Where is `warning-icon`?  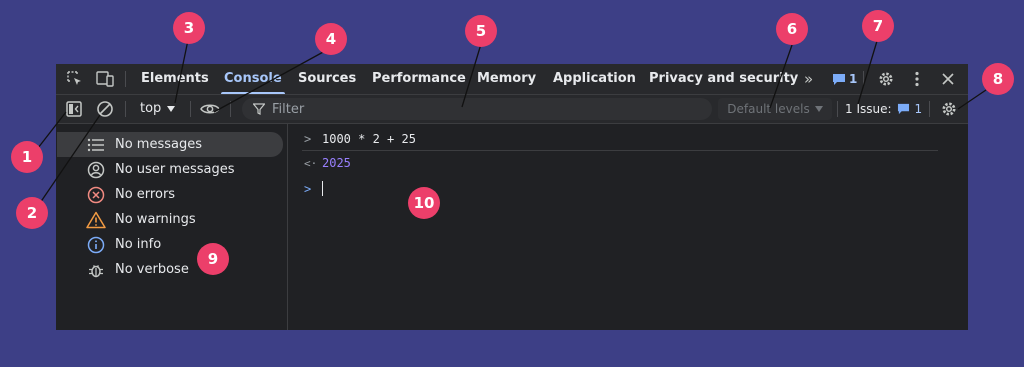
warning-icon is located at coordinates (96, 220).